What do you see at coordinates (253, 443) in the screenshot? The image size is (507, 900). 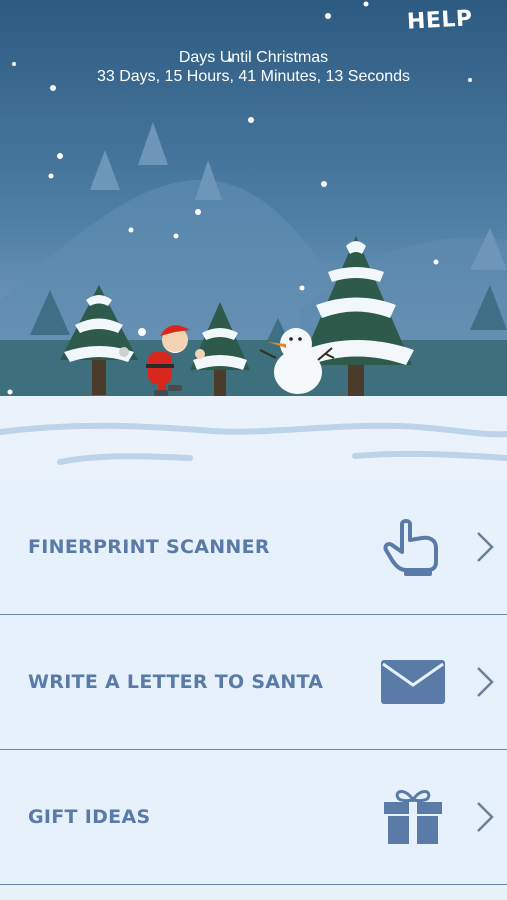 I see `snow-drifts` at bounding box center [253, 443].